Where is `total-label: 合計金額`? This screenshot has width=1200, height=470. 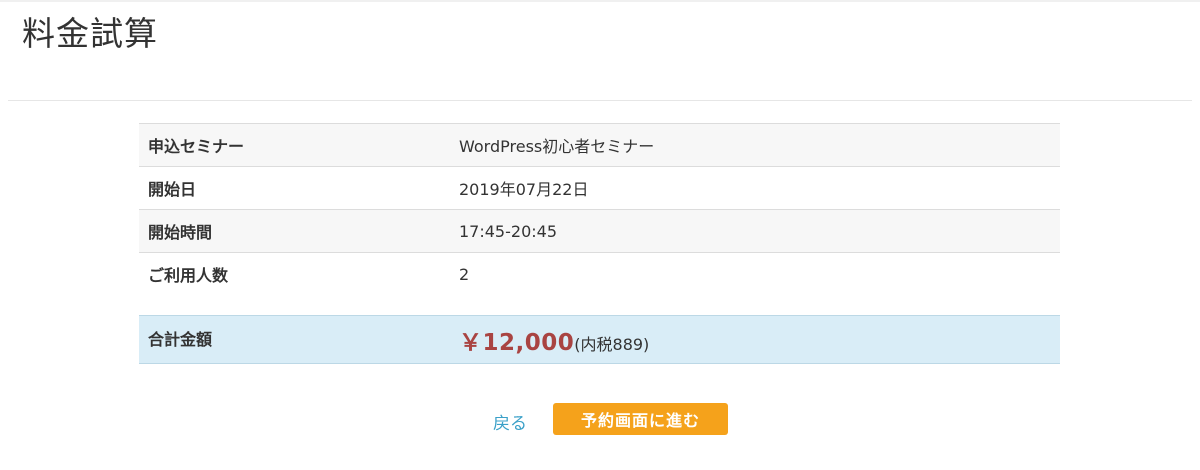 total-label: 合計金額 is located at coordinates (180, 339).